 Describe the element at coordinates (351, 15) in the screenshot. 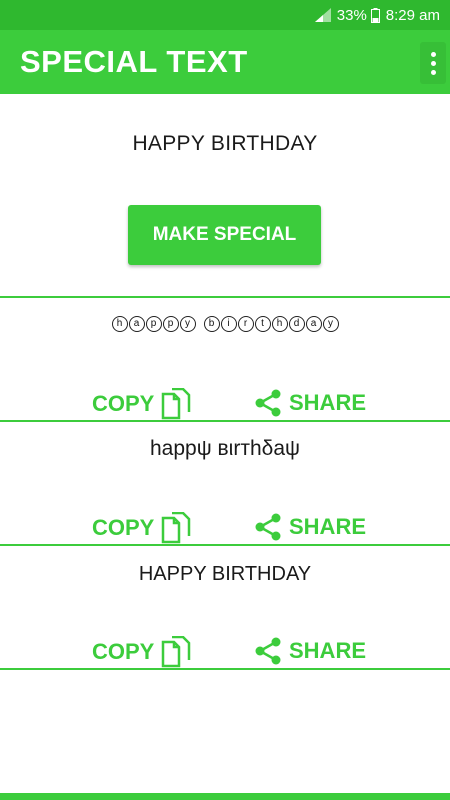

I see `battery-percent: 33%` at that location.